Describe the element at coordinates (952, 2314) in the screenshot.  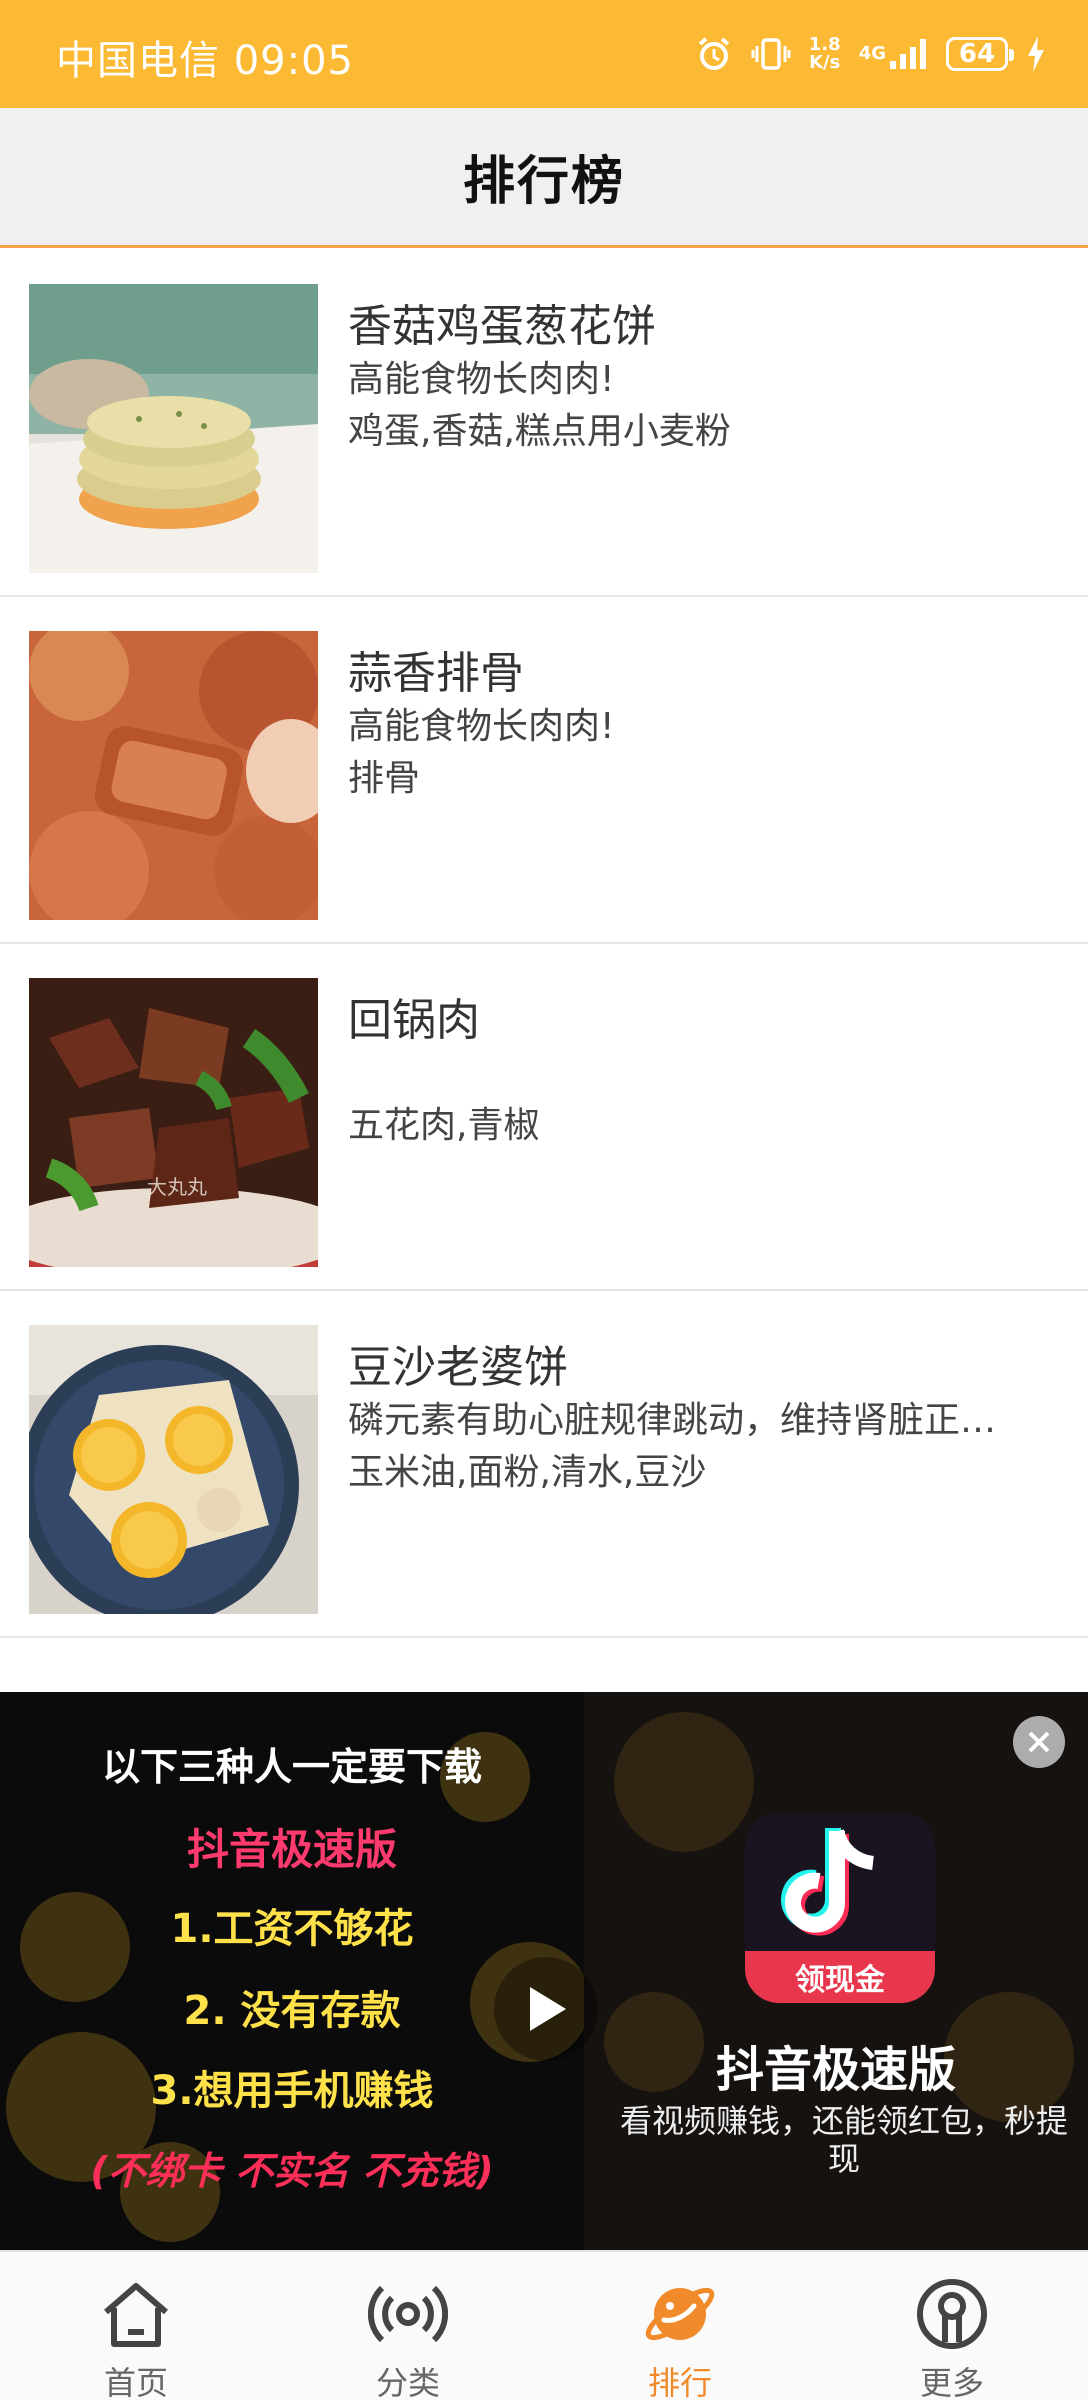
I see `profile-icon` at that location.